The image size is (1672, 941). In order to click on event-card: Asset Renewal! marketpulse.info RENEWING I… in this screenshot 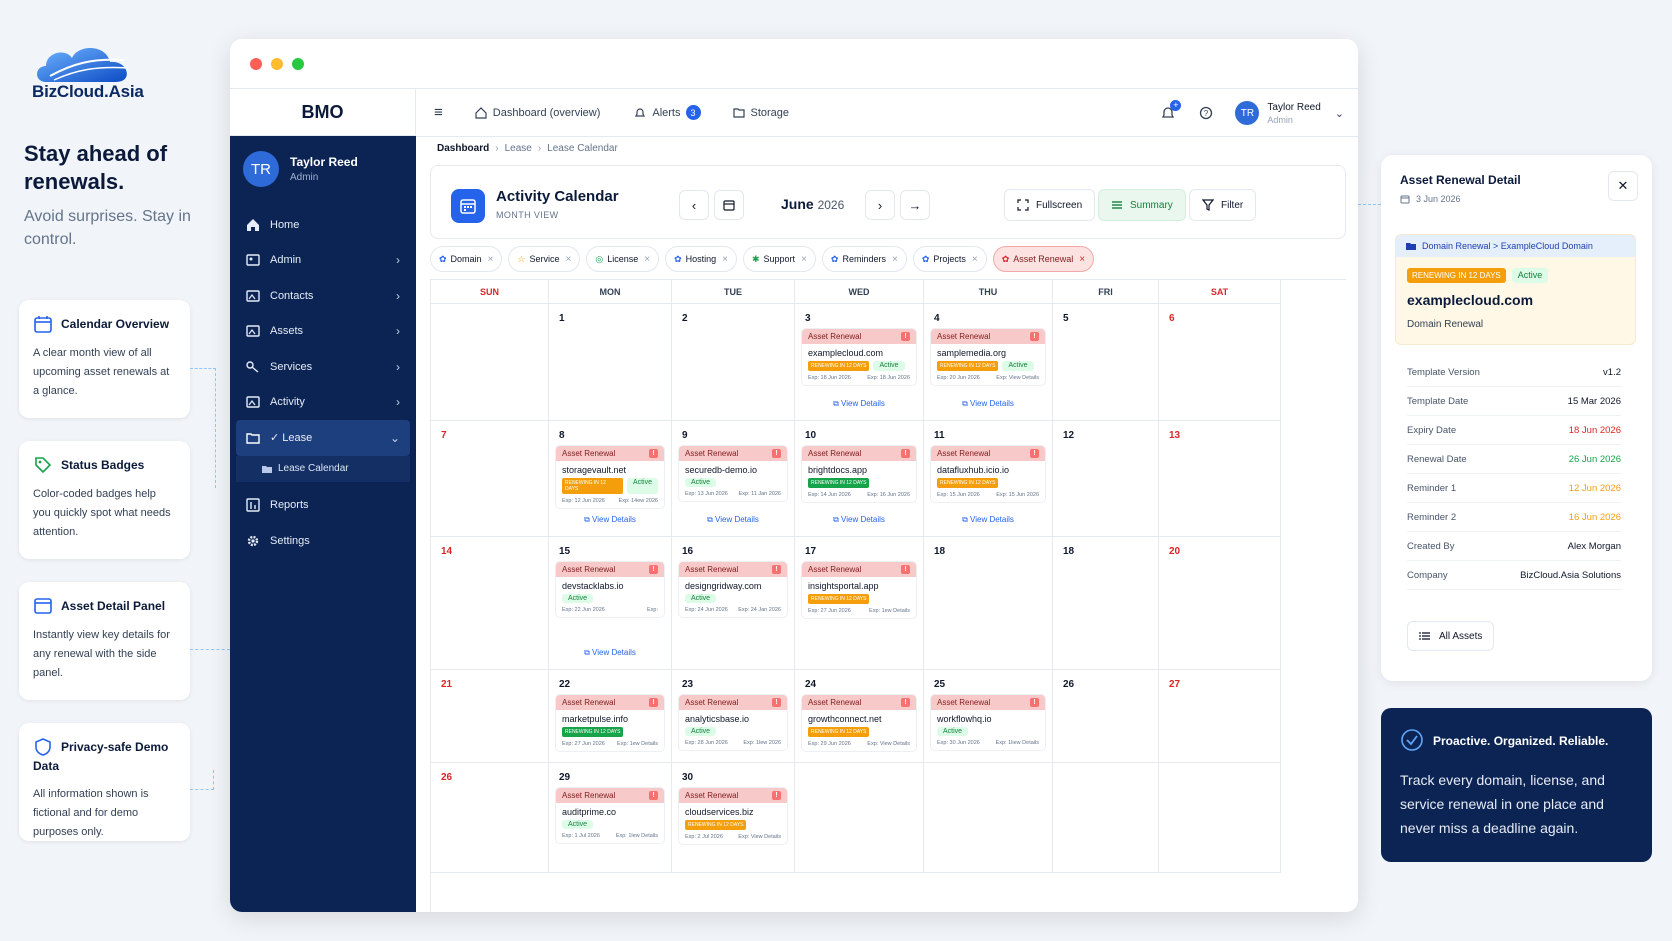, I will do `click(610, 723)`.